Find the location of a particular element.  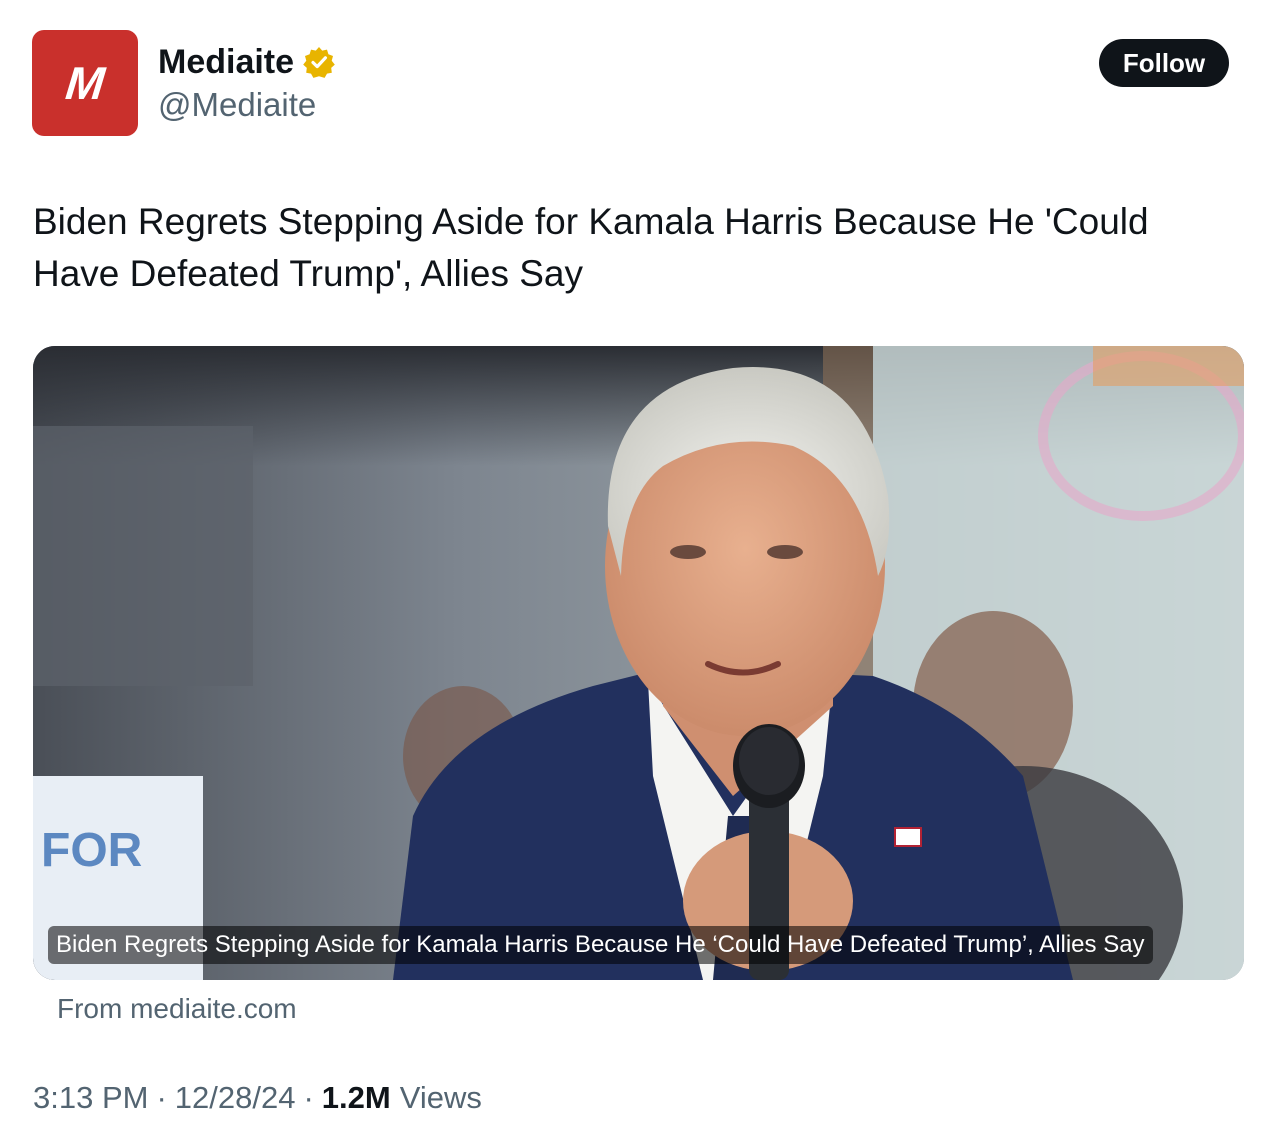

photo-left-wall is located at coordinates (143, 556).